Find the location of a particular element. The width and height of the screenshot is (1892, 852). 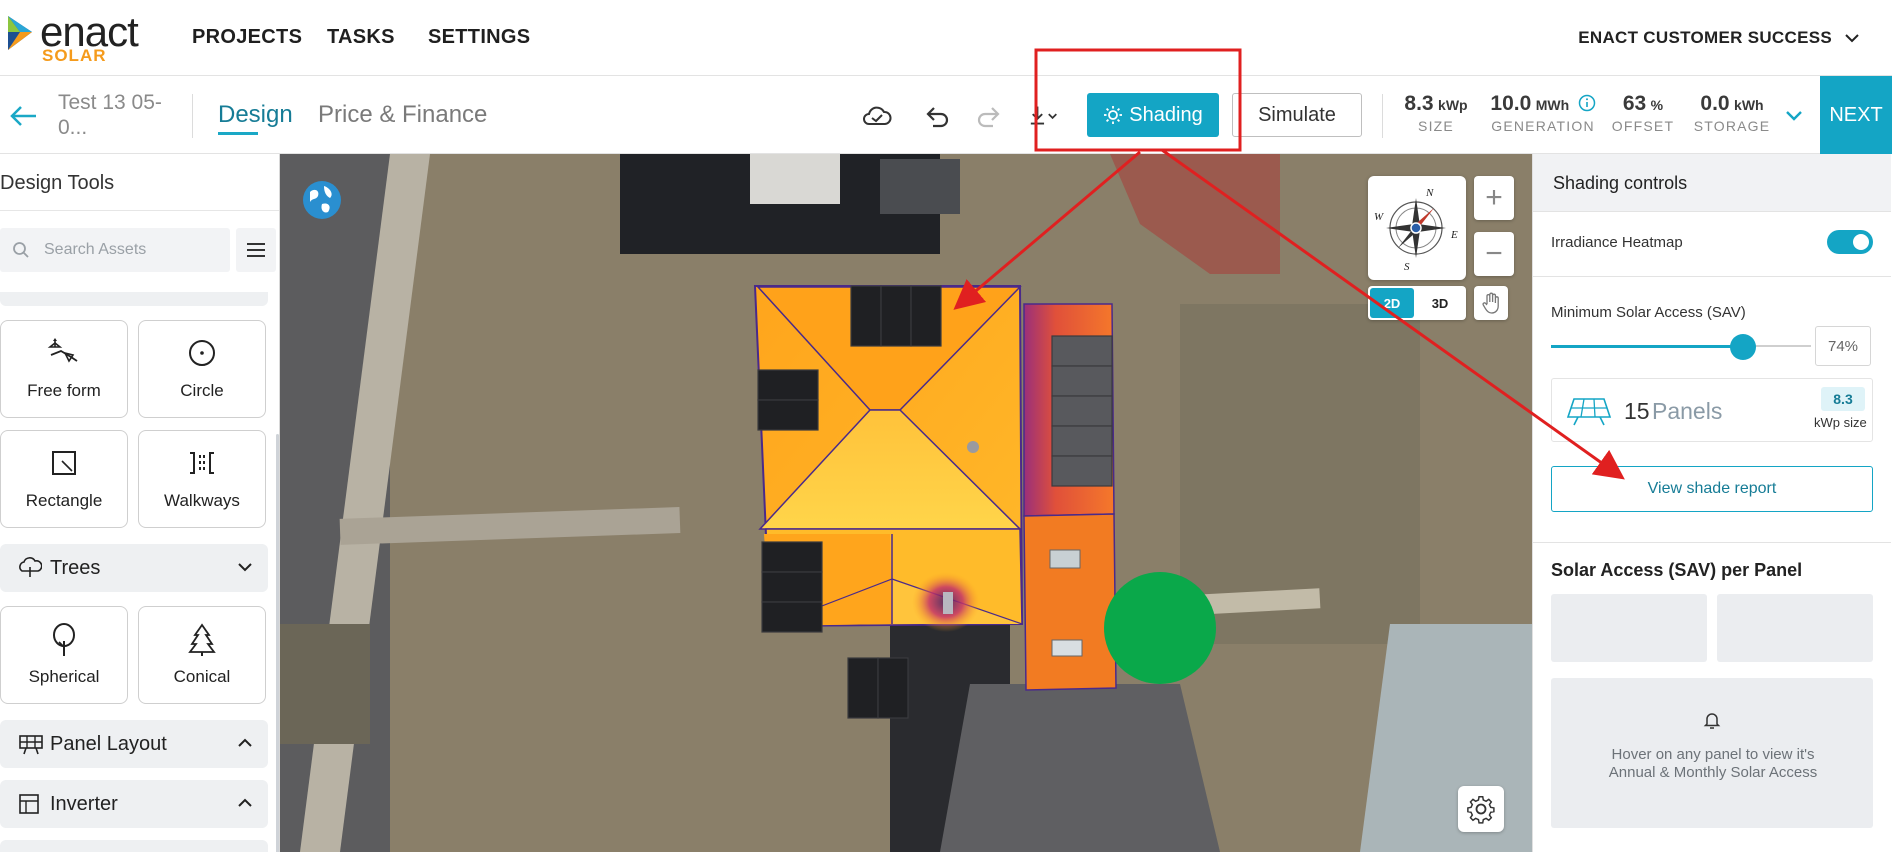

map-settings-button is located at coordinates (1481, 809).